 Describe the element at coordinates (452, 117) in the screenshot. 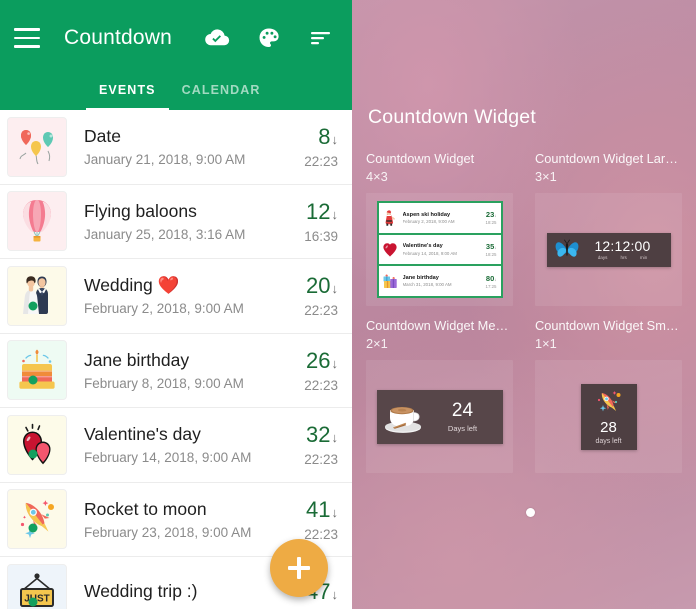

I see `widget-picker-title: Countdown Widget` at that location.